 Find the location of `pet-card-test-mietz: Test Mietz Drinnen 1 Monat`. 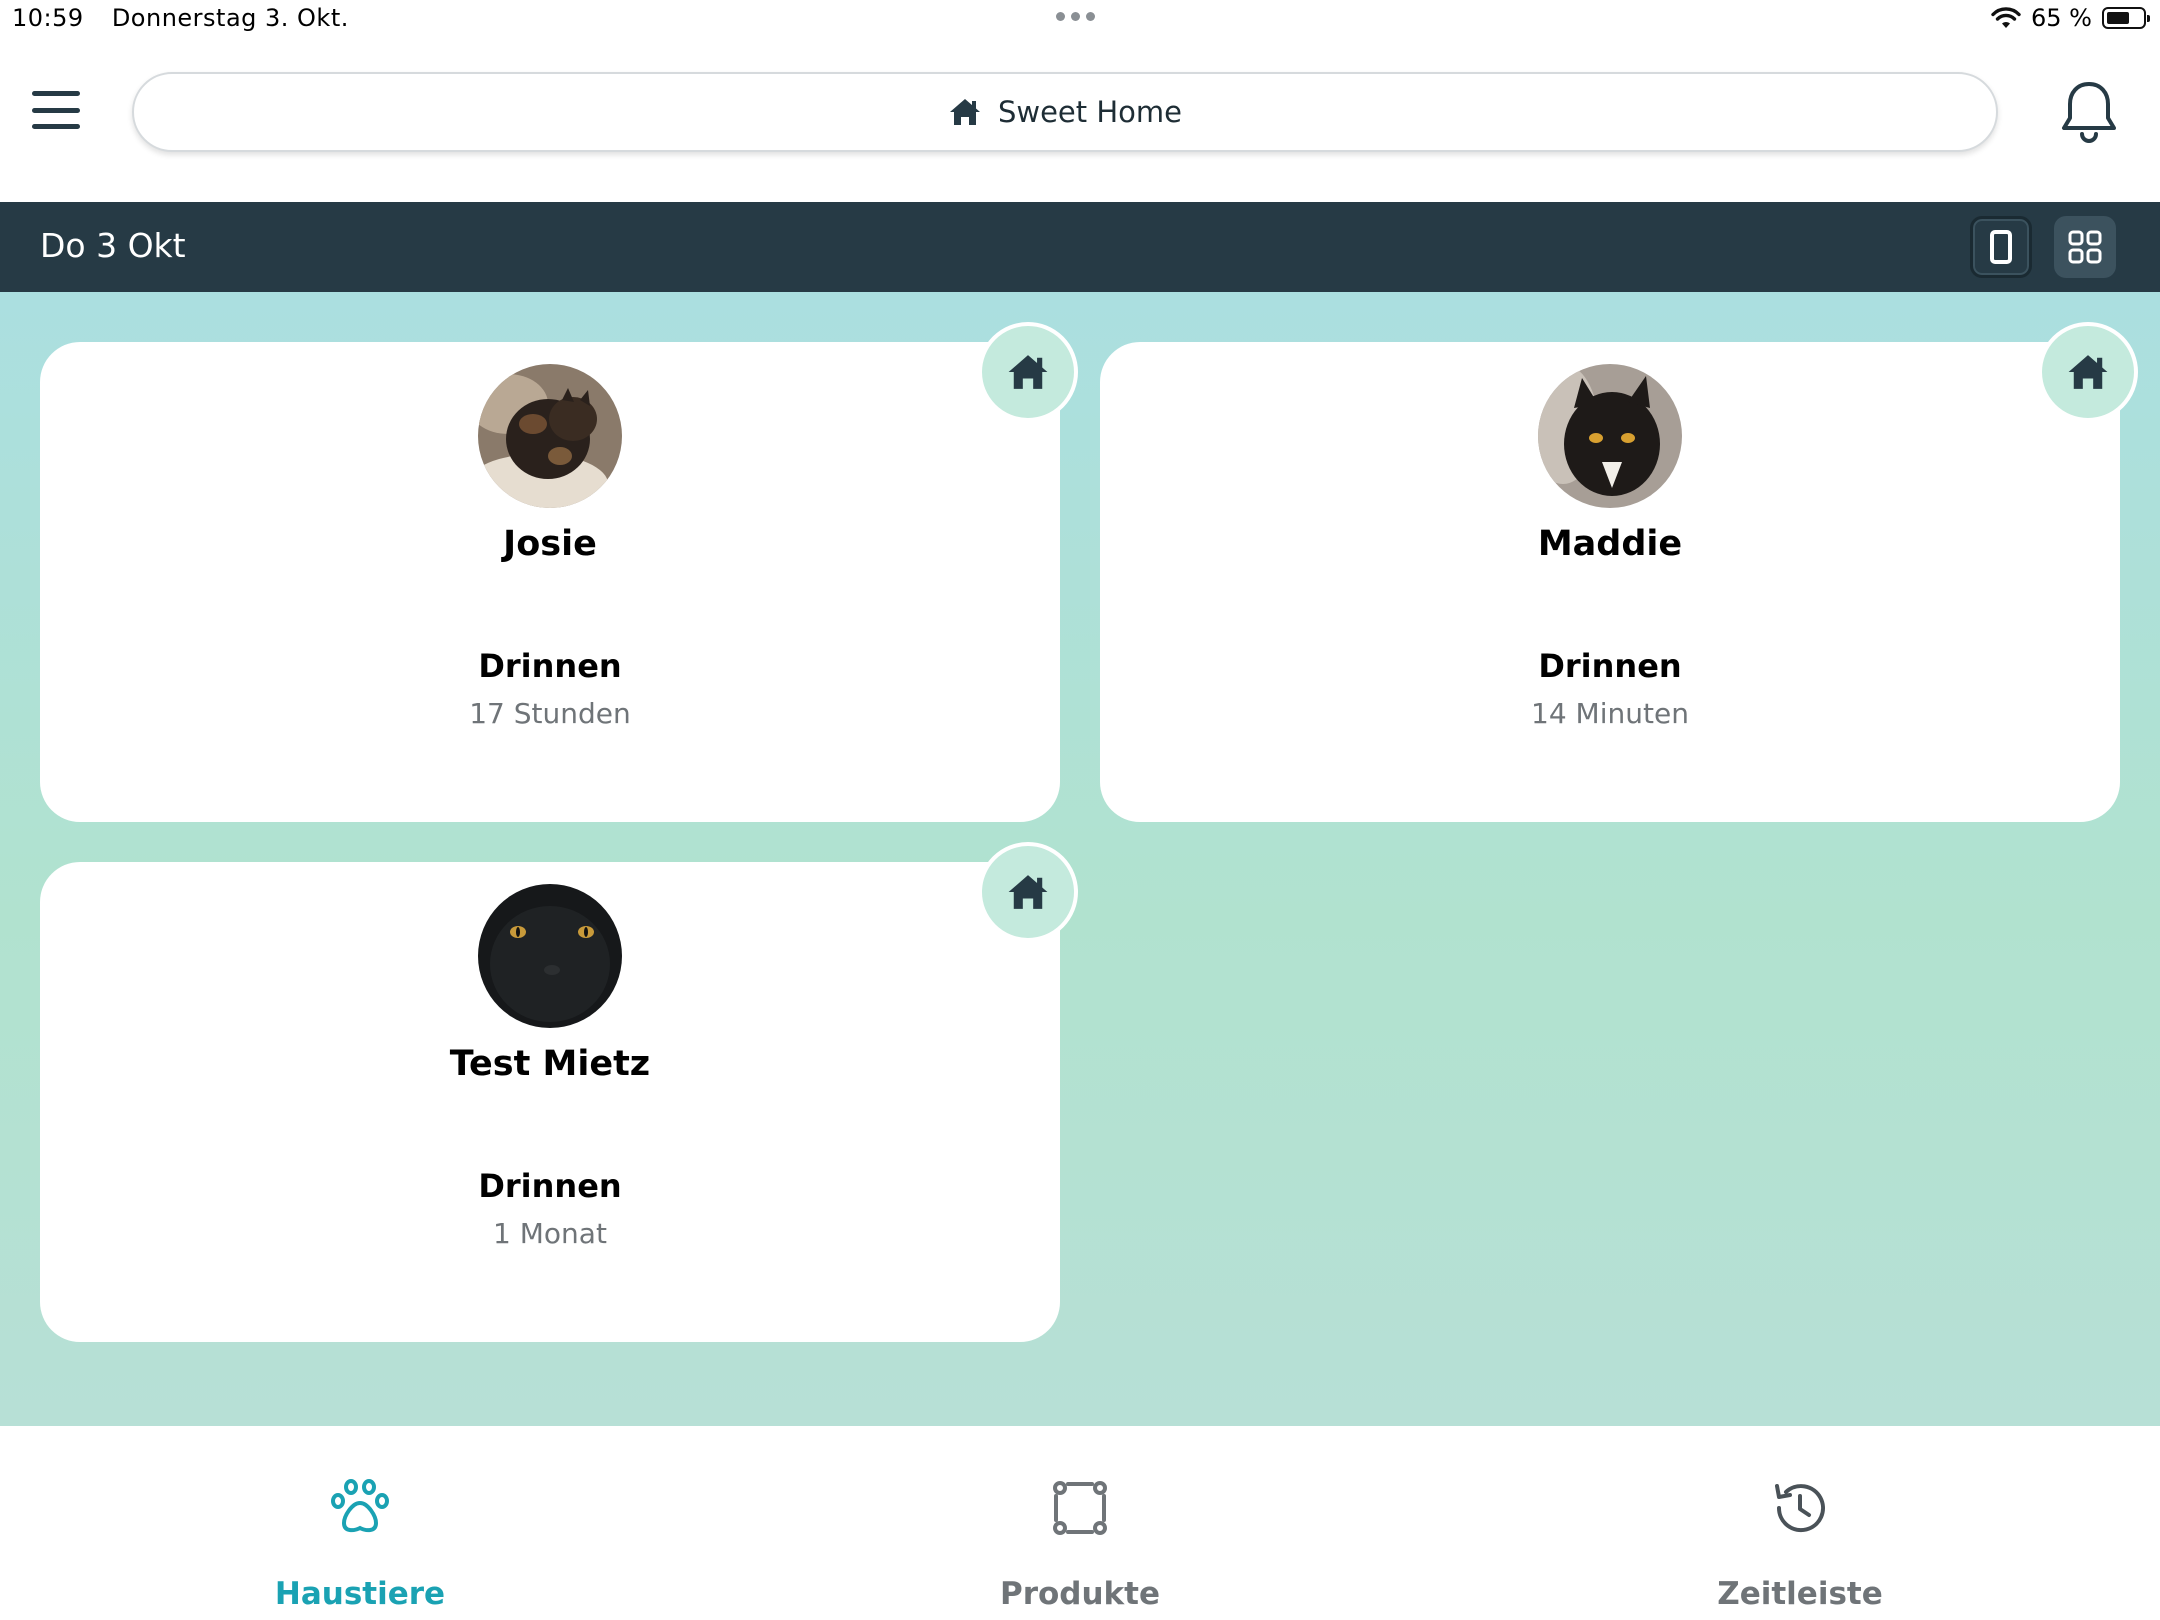

pet-card-test-mietz: Test Mietz Drinnen 1 Monat is located at coordinates (559, 1092).